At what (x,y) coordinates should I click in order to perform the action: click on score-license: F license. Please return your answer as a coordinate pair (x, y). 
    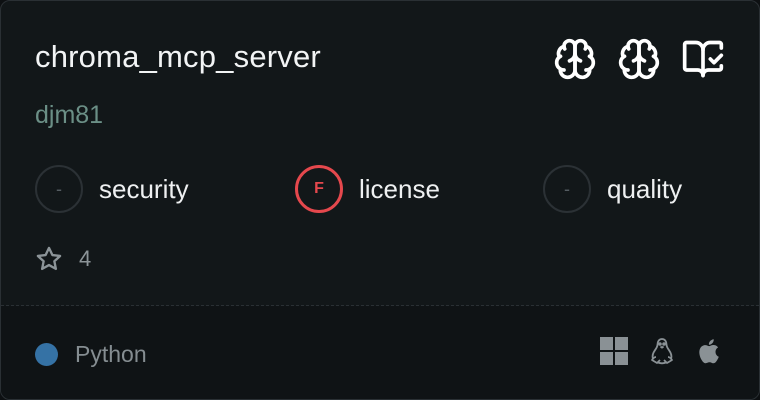
    Looking at the image, I should click on (367, 189).